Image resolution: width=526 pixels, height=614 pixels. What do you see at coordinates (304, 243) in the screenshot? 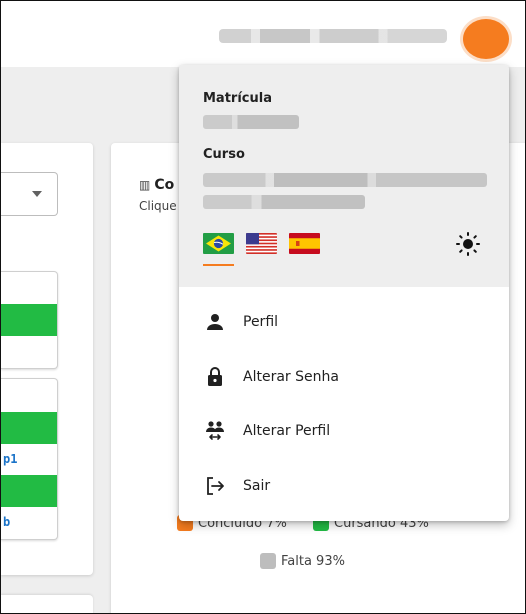
I see `flag-spain-icon` at bounding box center [304, 243].